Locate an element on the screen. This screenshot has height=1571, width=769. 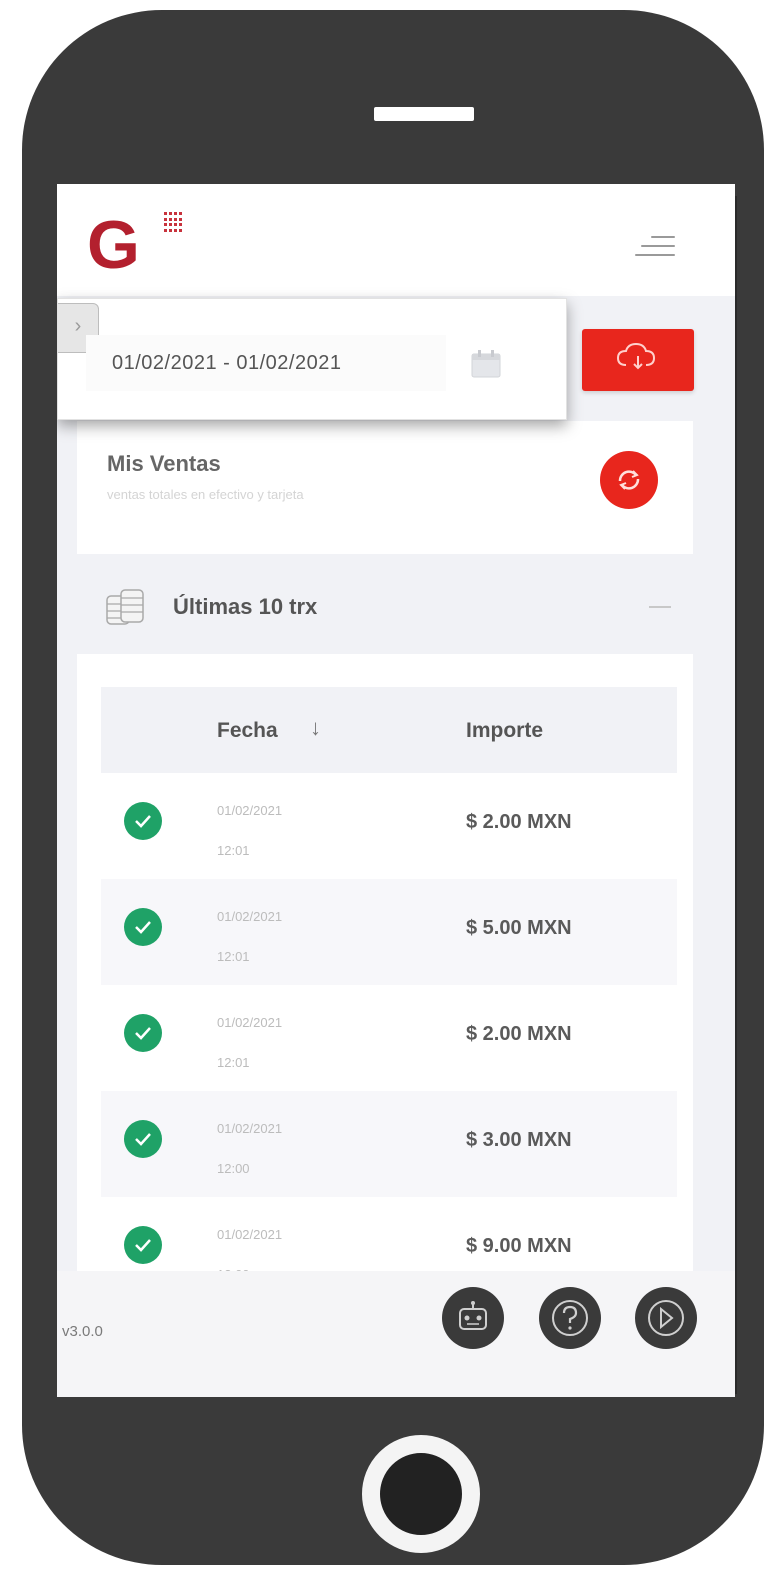
row-datetime: 01/02/2021 12:00 is located at coordinates (292, 1149).